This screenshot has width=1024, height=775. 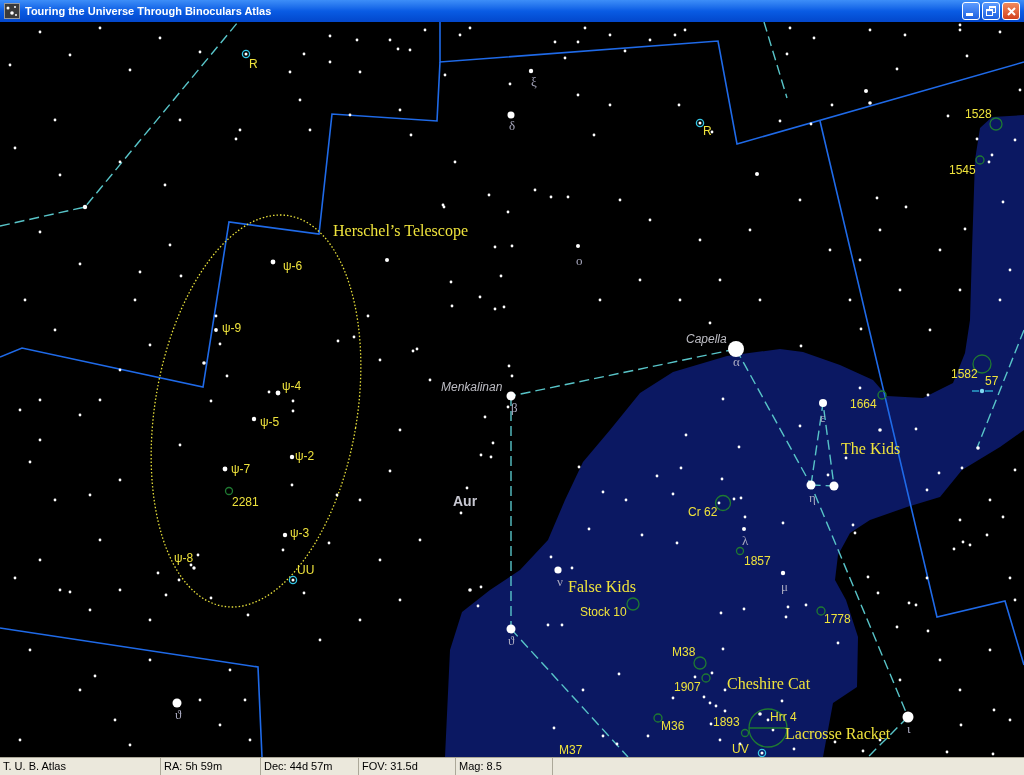 I want to click on restore-icon, so click(x=991, y=11).